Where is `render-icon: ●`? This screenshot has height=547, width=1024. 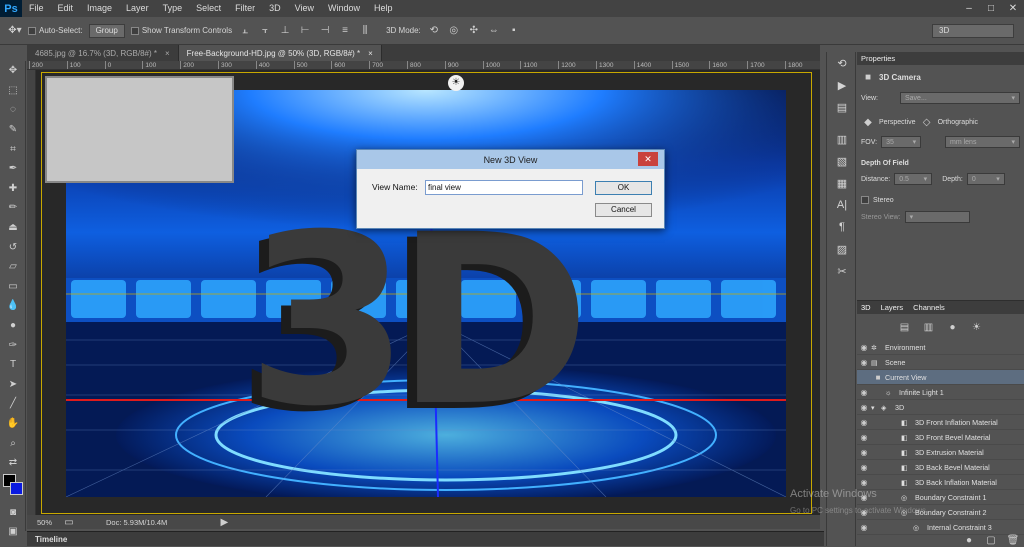 render-icon: ● is located at coordinates (969, 540).